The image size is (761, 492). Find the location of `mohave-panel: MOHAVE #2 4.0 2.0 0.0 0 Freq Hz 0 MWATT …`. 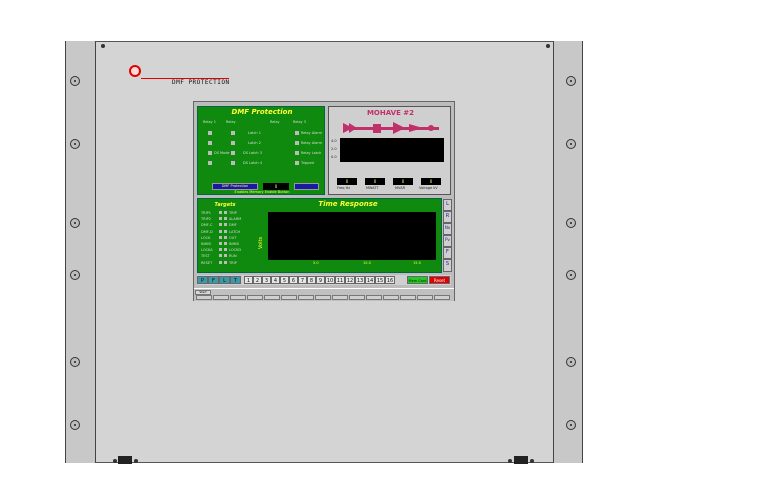

mohave-panel: MOHAVE #2 4.0 2.0 0.0 0 Freq Hz 0 MWATT … is located at coordinates (389, 150).